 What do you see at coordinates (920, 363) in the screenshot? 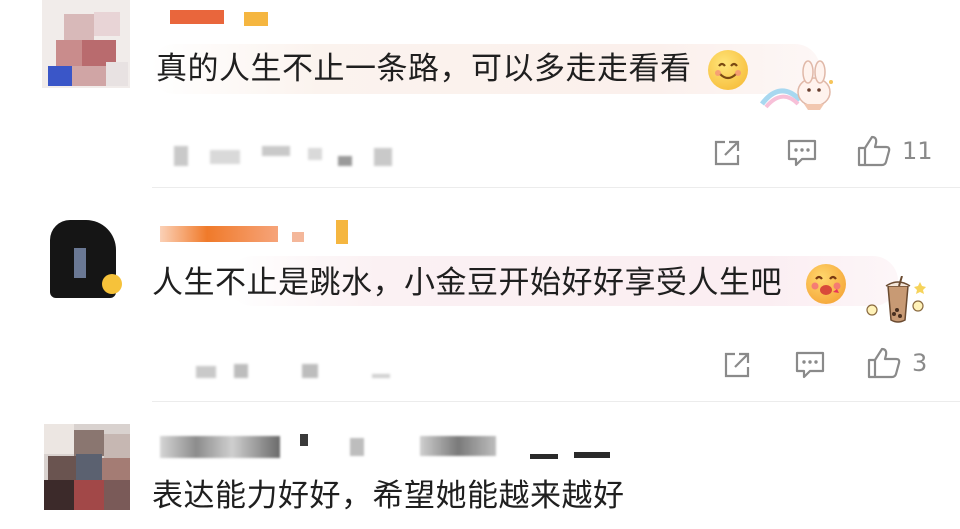
I see `like-count: 3` at bounding box center [920, 363].